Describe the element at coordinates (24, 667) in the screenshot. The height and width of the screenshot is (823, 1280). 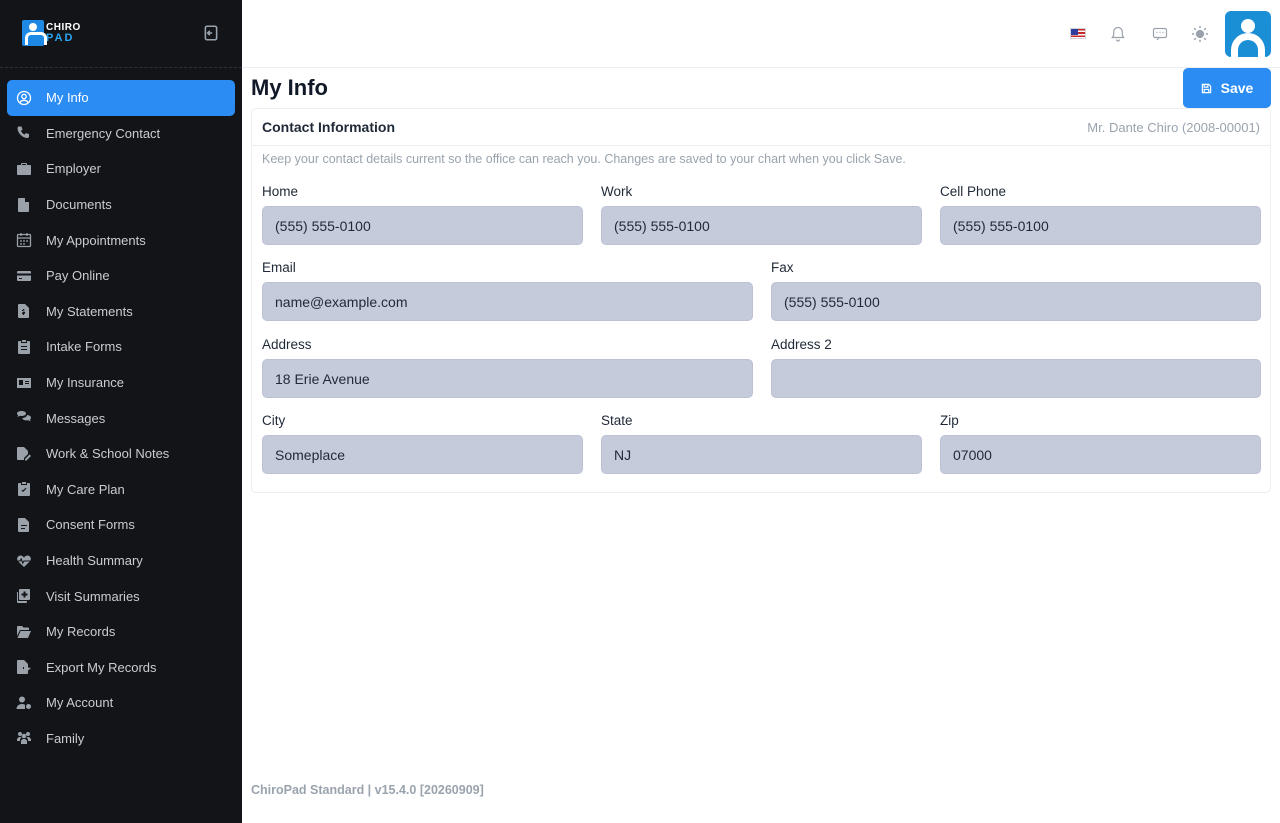
I see `file-export-icon` at that location.